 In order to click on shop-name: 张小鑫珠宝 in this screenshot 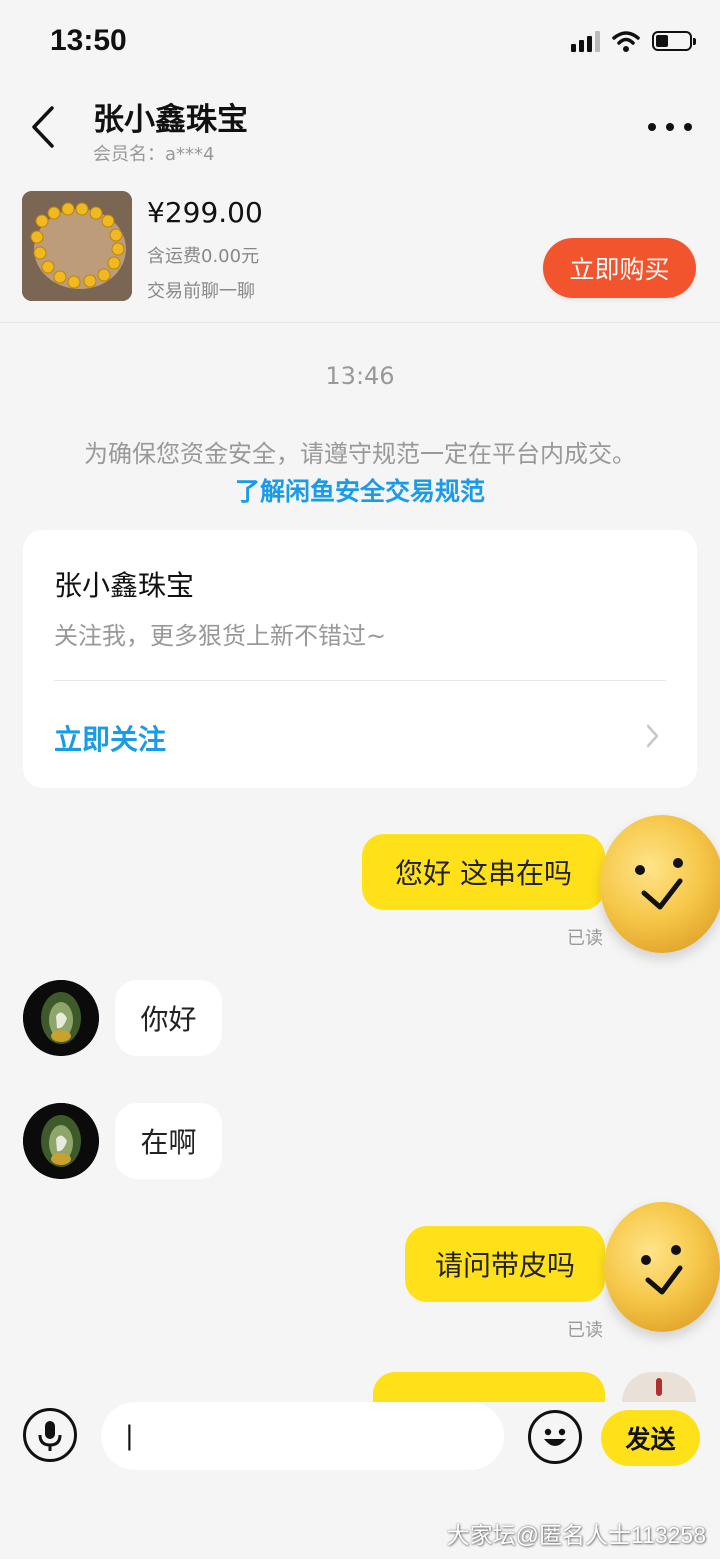, I will do `click(170, 120)`.